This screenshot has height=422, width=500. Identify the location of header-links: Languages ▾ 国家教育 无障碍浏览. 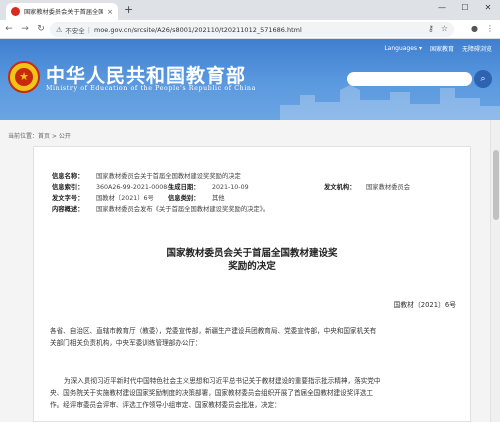
(438, 48).